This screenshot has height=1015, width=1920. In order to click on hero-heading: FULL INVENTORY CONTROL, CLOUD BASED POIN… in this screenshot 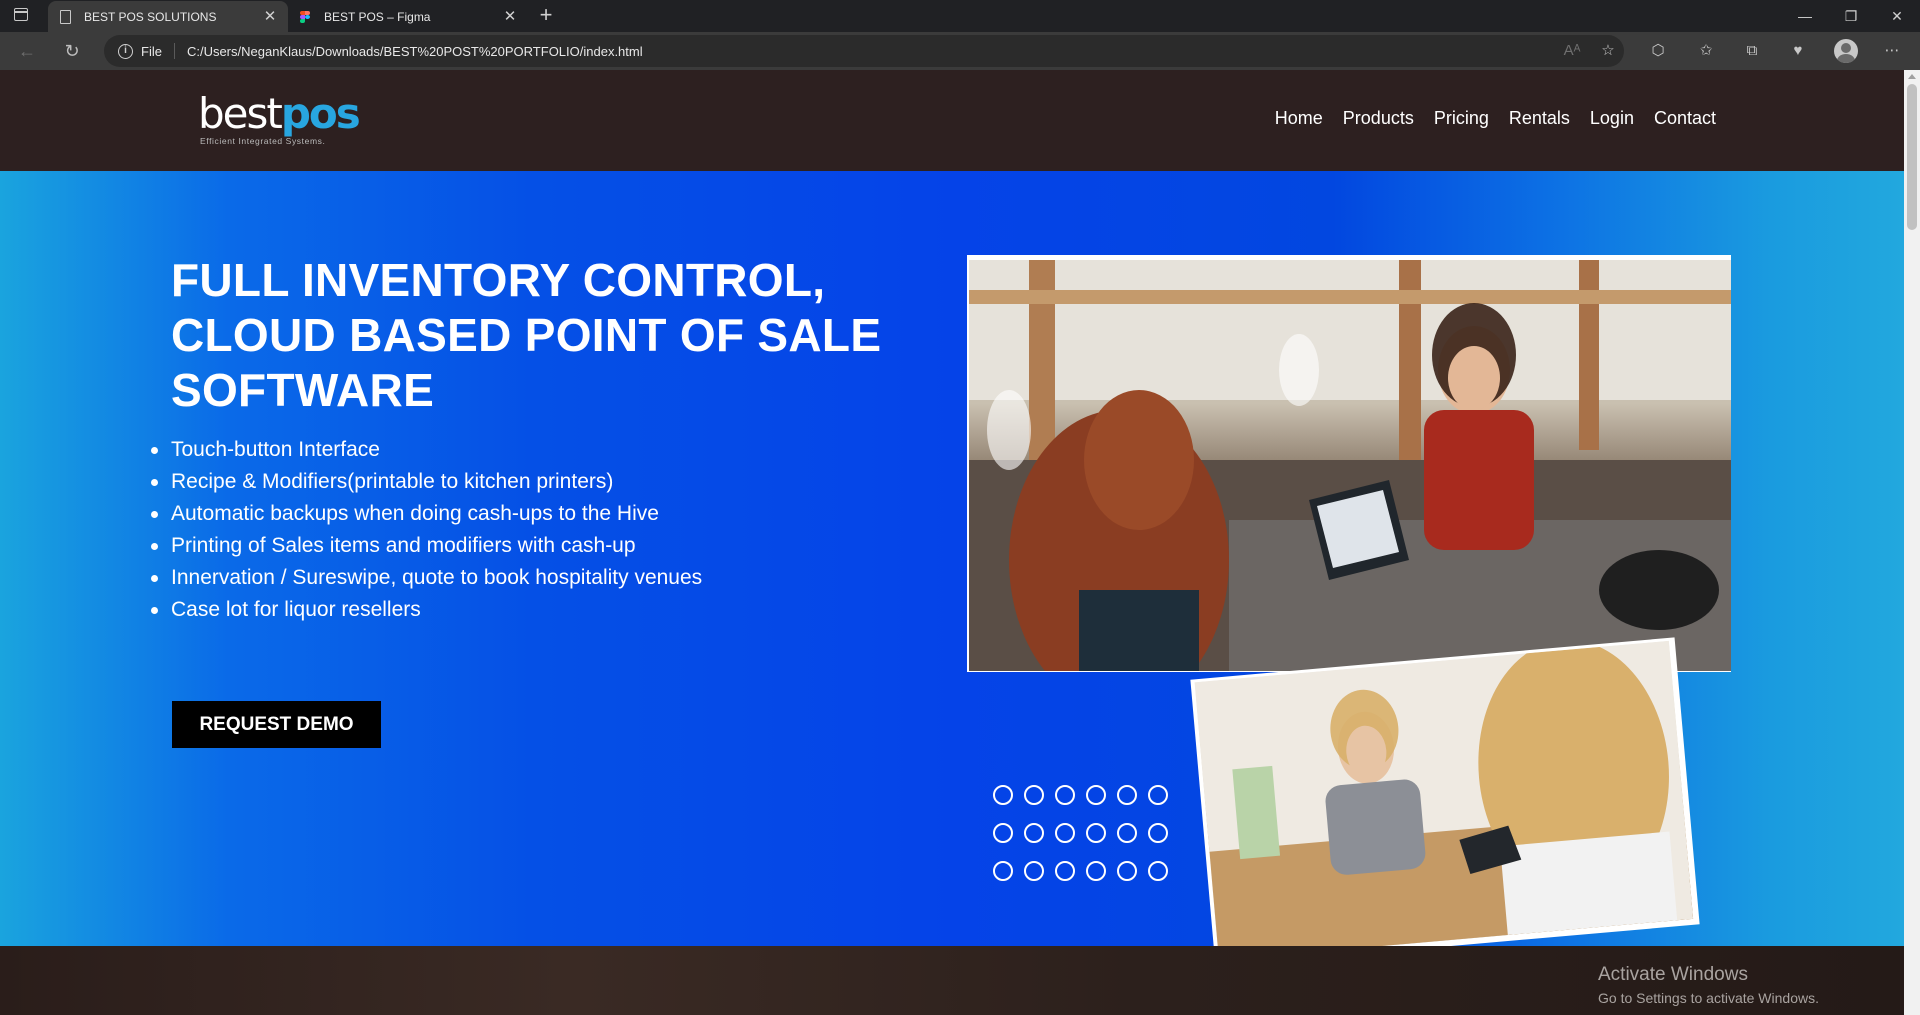, I will do `click(526, 335)`.